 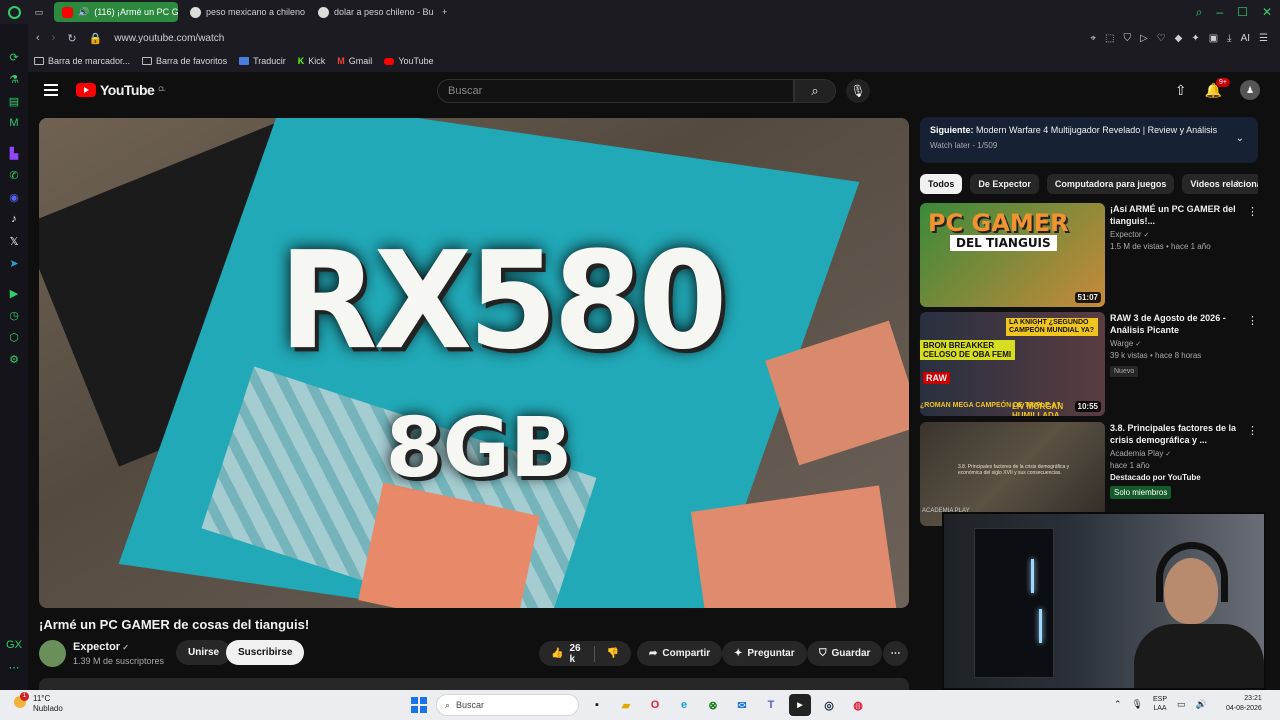 What do you see at coordinates (1127, 38) in the screenshot?
I see `shield-icon: ⛉` at bounding box center [1127, 38].